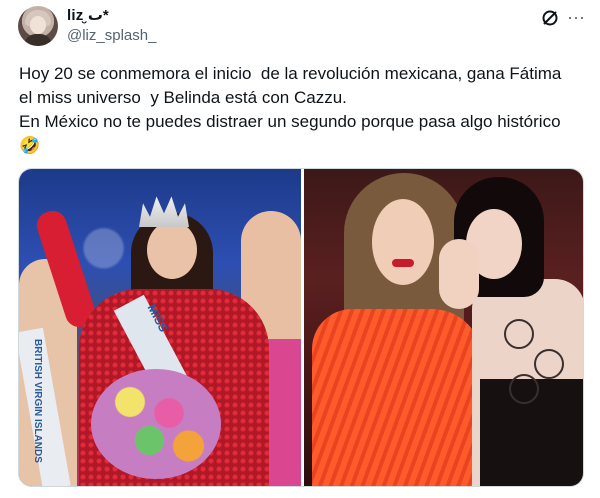 The image size is (600, 498). I want to click on cazzu-hand, so click(459, 274).